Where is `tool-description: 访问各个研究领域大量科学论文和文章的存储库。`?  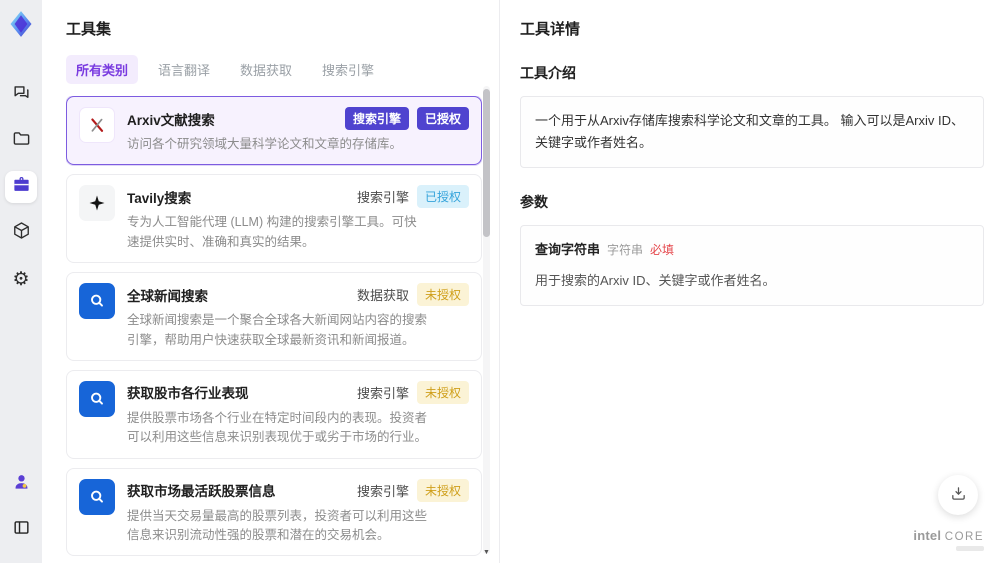 tool-description: 访问各个研究领域大量科学论文和文章的存储库。 is located at coordinates (265, 144).